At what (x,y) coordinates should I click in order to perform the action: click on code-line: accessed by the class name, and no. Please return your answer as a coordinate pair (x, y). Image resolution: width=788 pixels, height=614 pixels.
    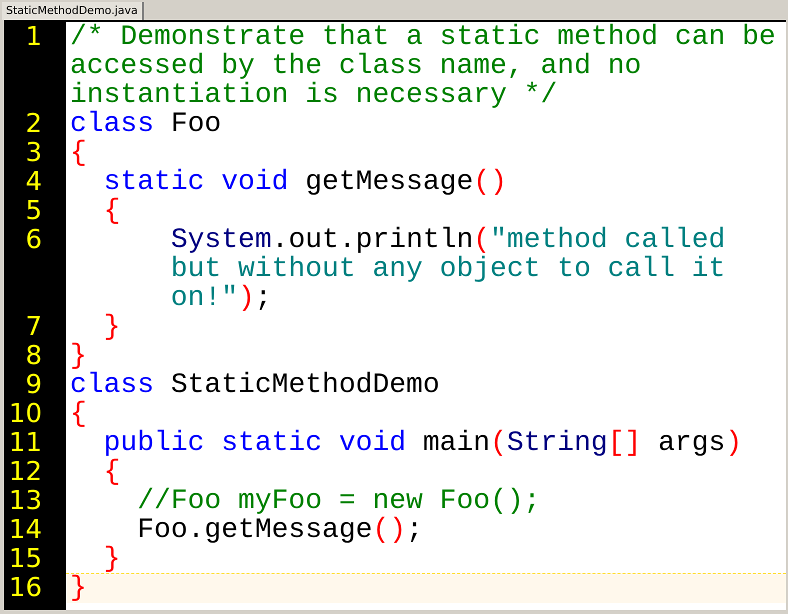
    Looking at the image, I should click on (356, 66).